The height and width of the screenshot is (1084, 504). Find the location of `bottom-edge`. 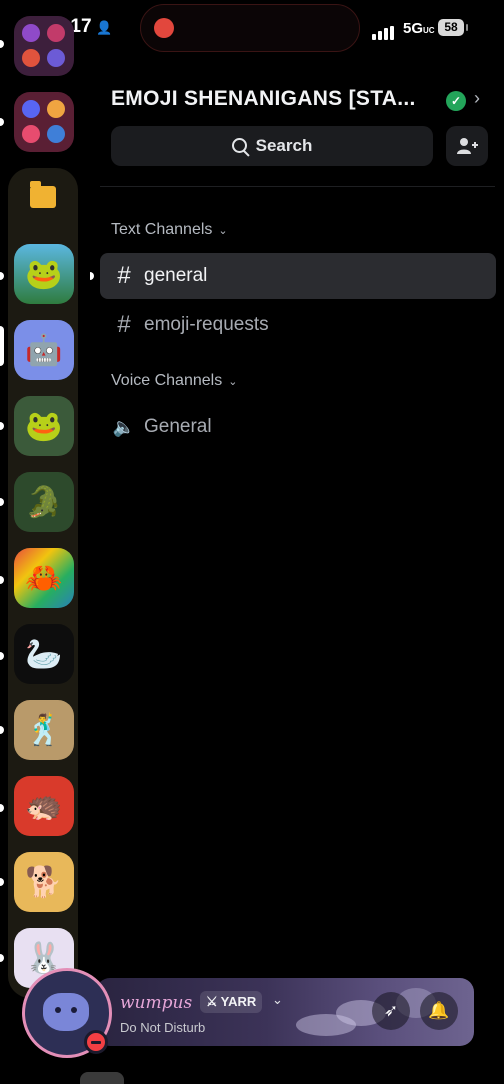

bottom-edge is located at coordinates (102, 1078).